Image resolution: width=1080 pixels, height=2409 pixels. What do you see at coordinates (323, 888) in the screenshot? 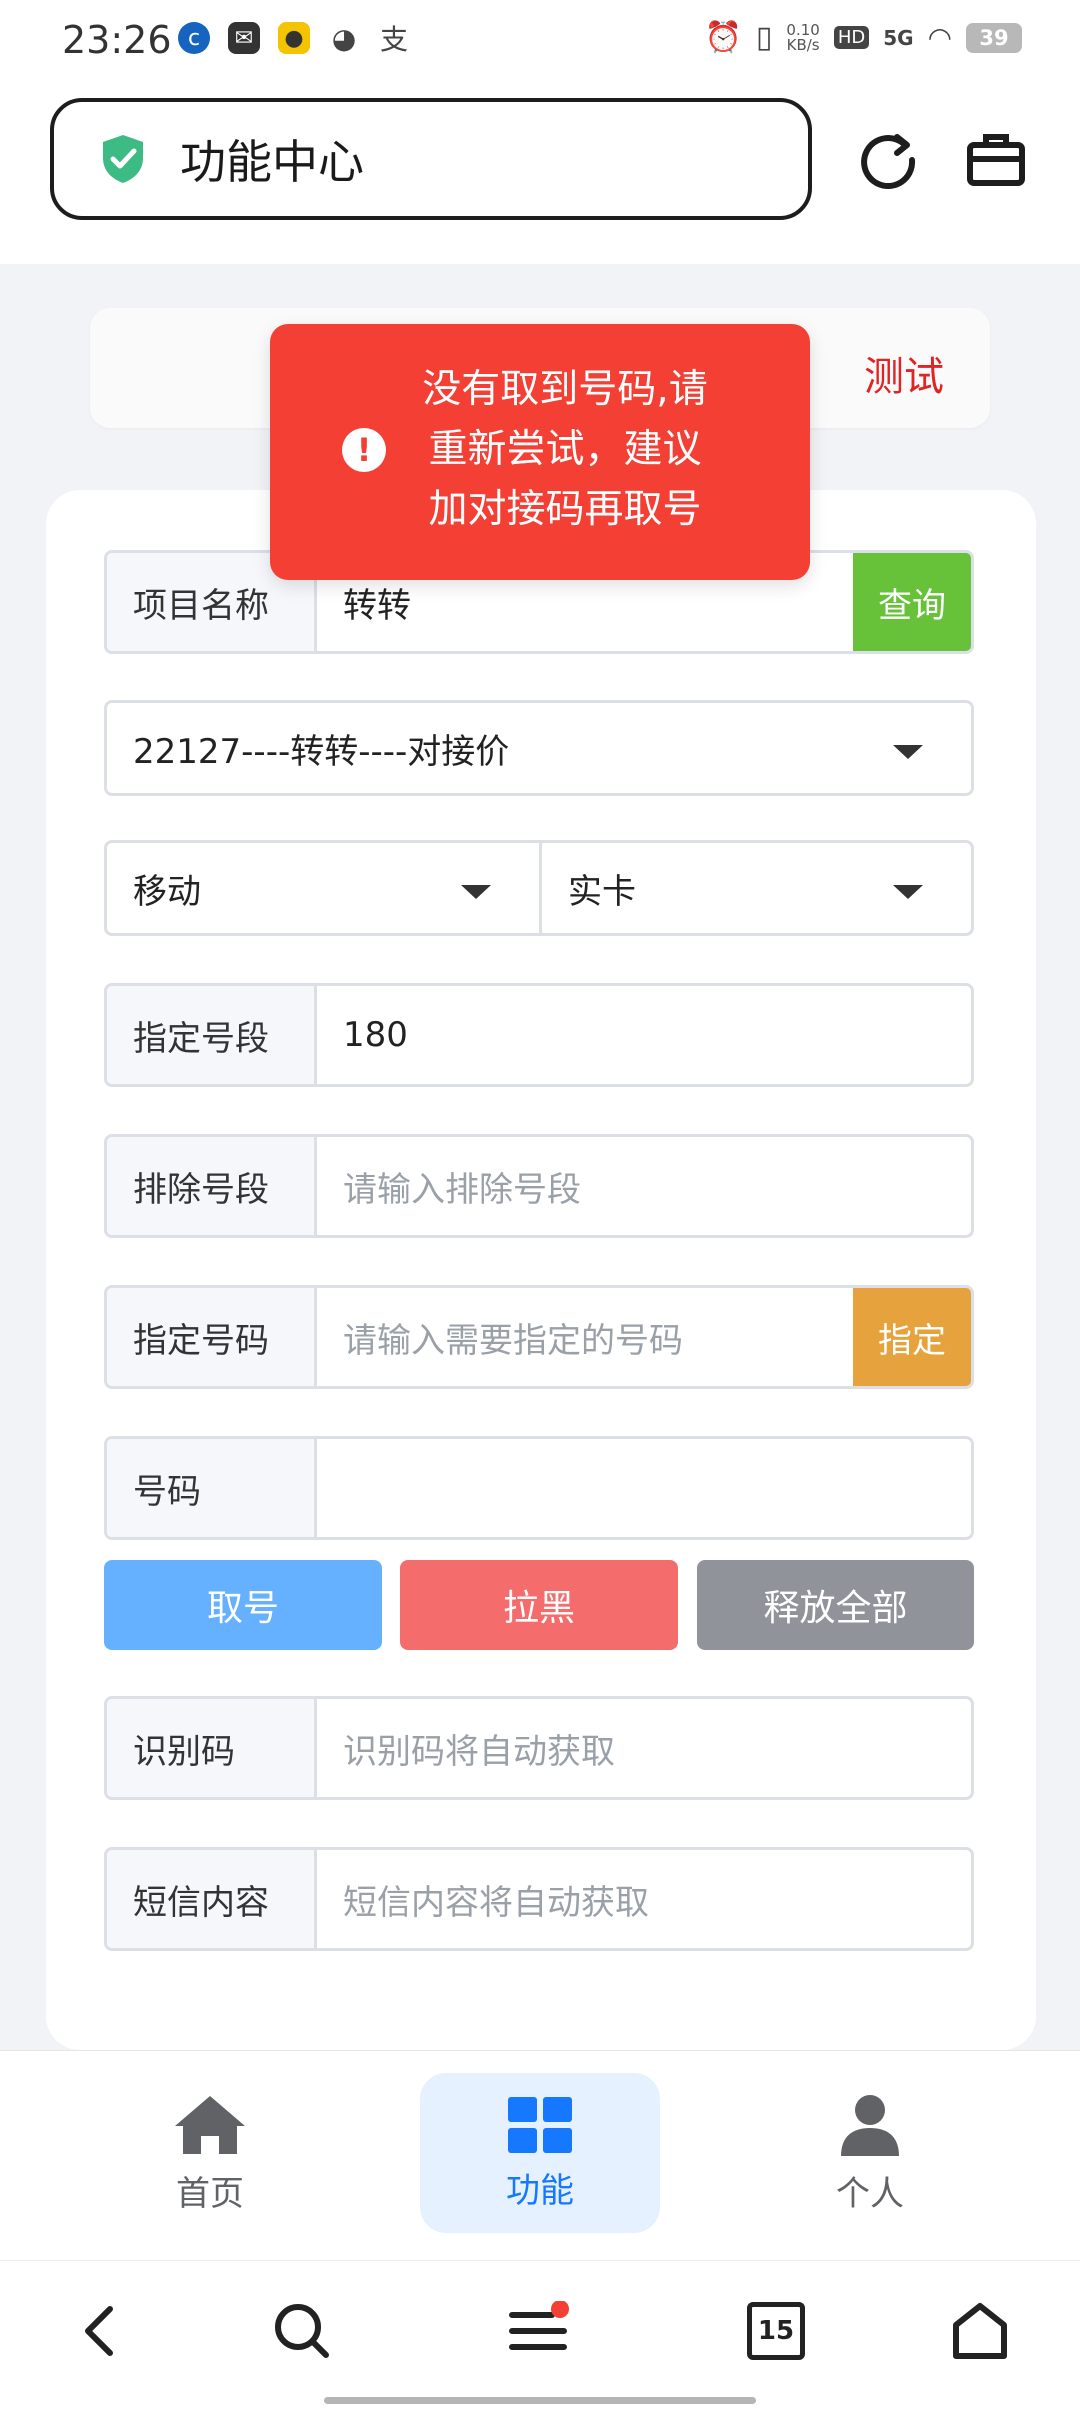
I see `operator-select: 移动` at bounding box center [323, 888].